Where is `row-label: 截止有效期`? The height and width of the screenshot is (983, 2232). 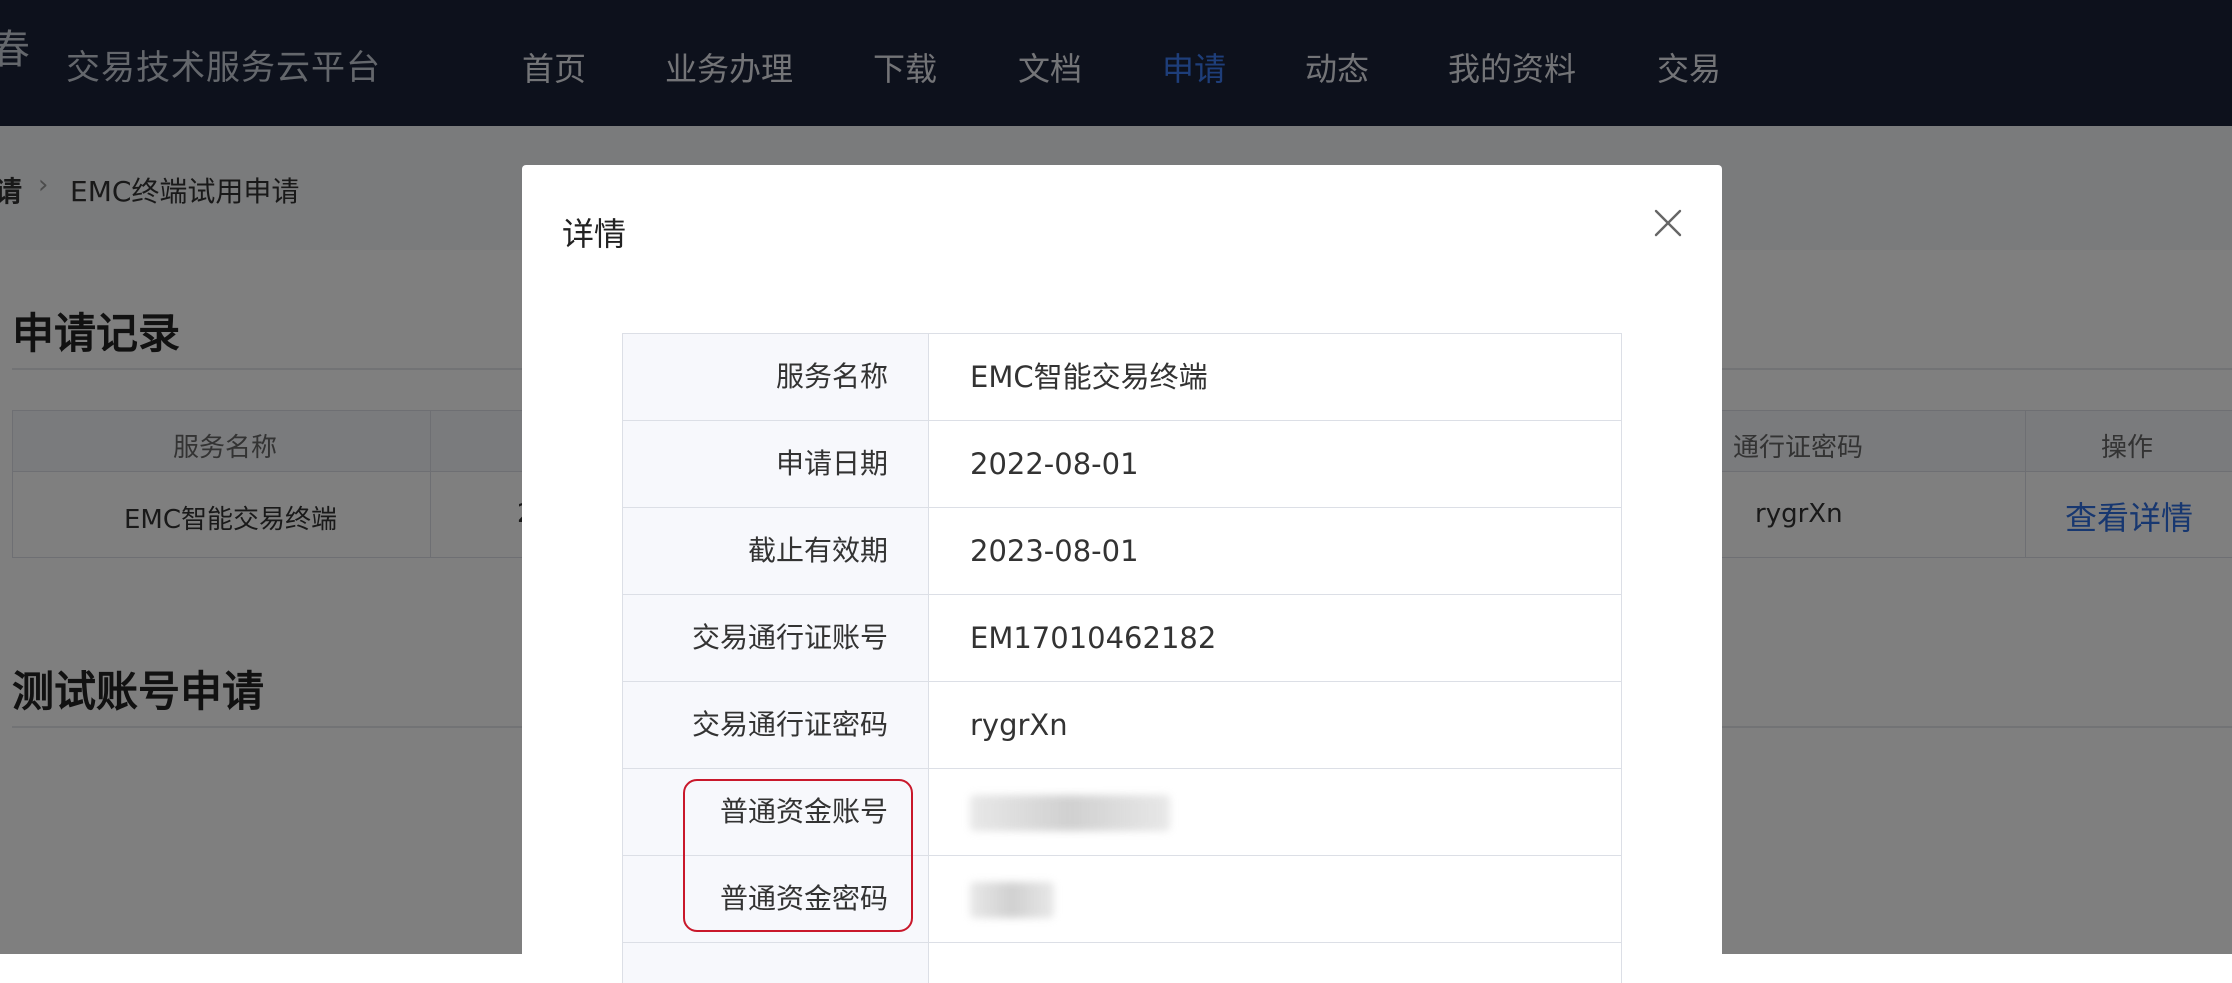
row-label: 截止有效期 is located at coordinates (776, 551).